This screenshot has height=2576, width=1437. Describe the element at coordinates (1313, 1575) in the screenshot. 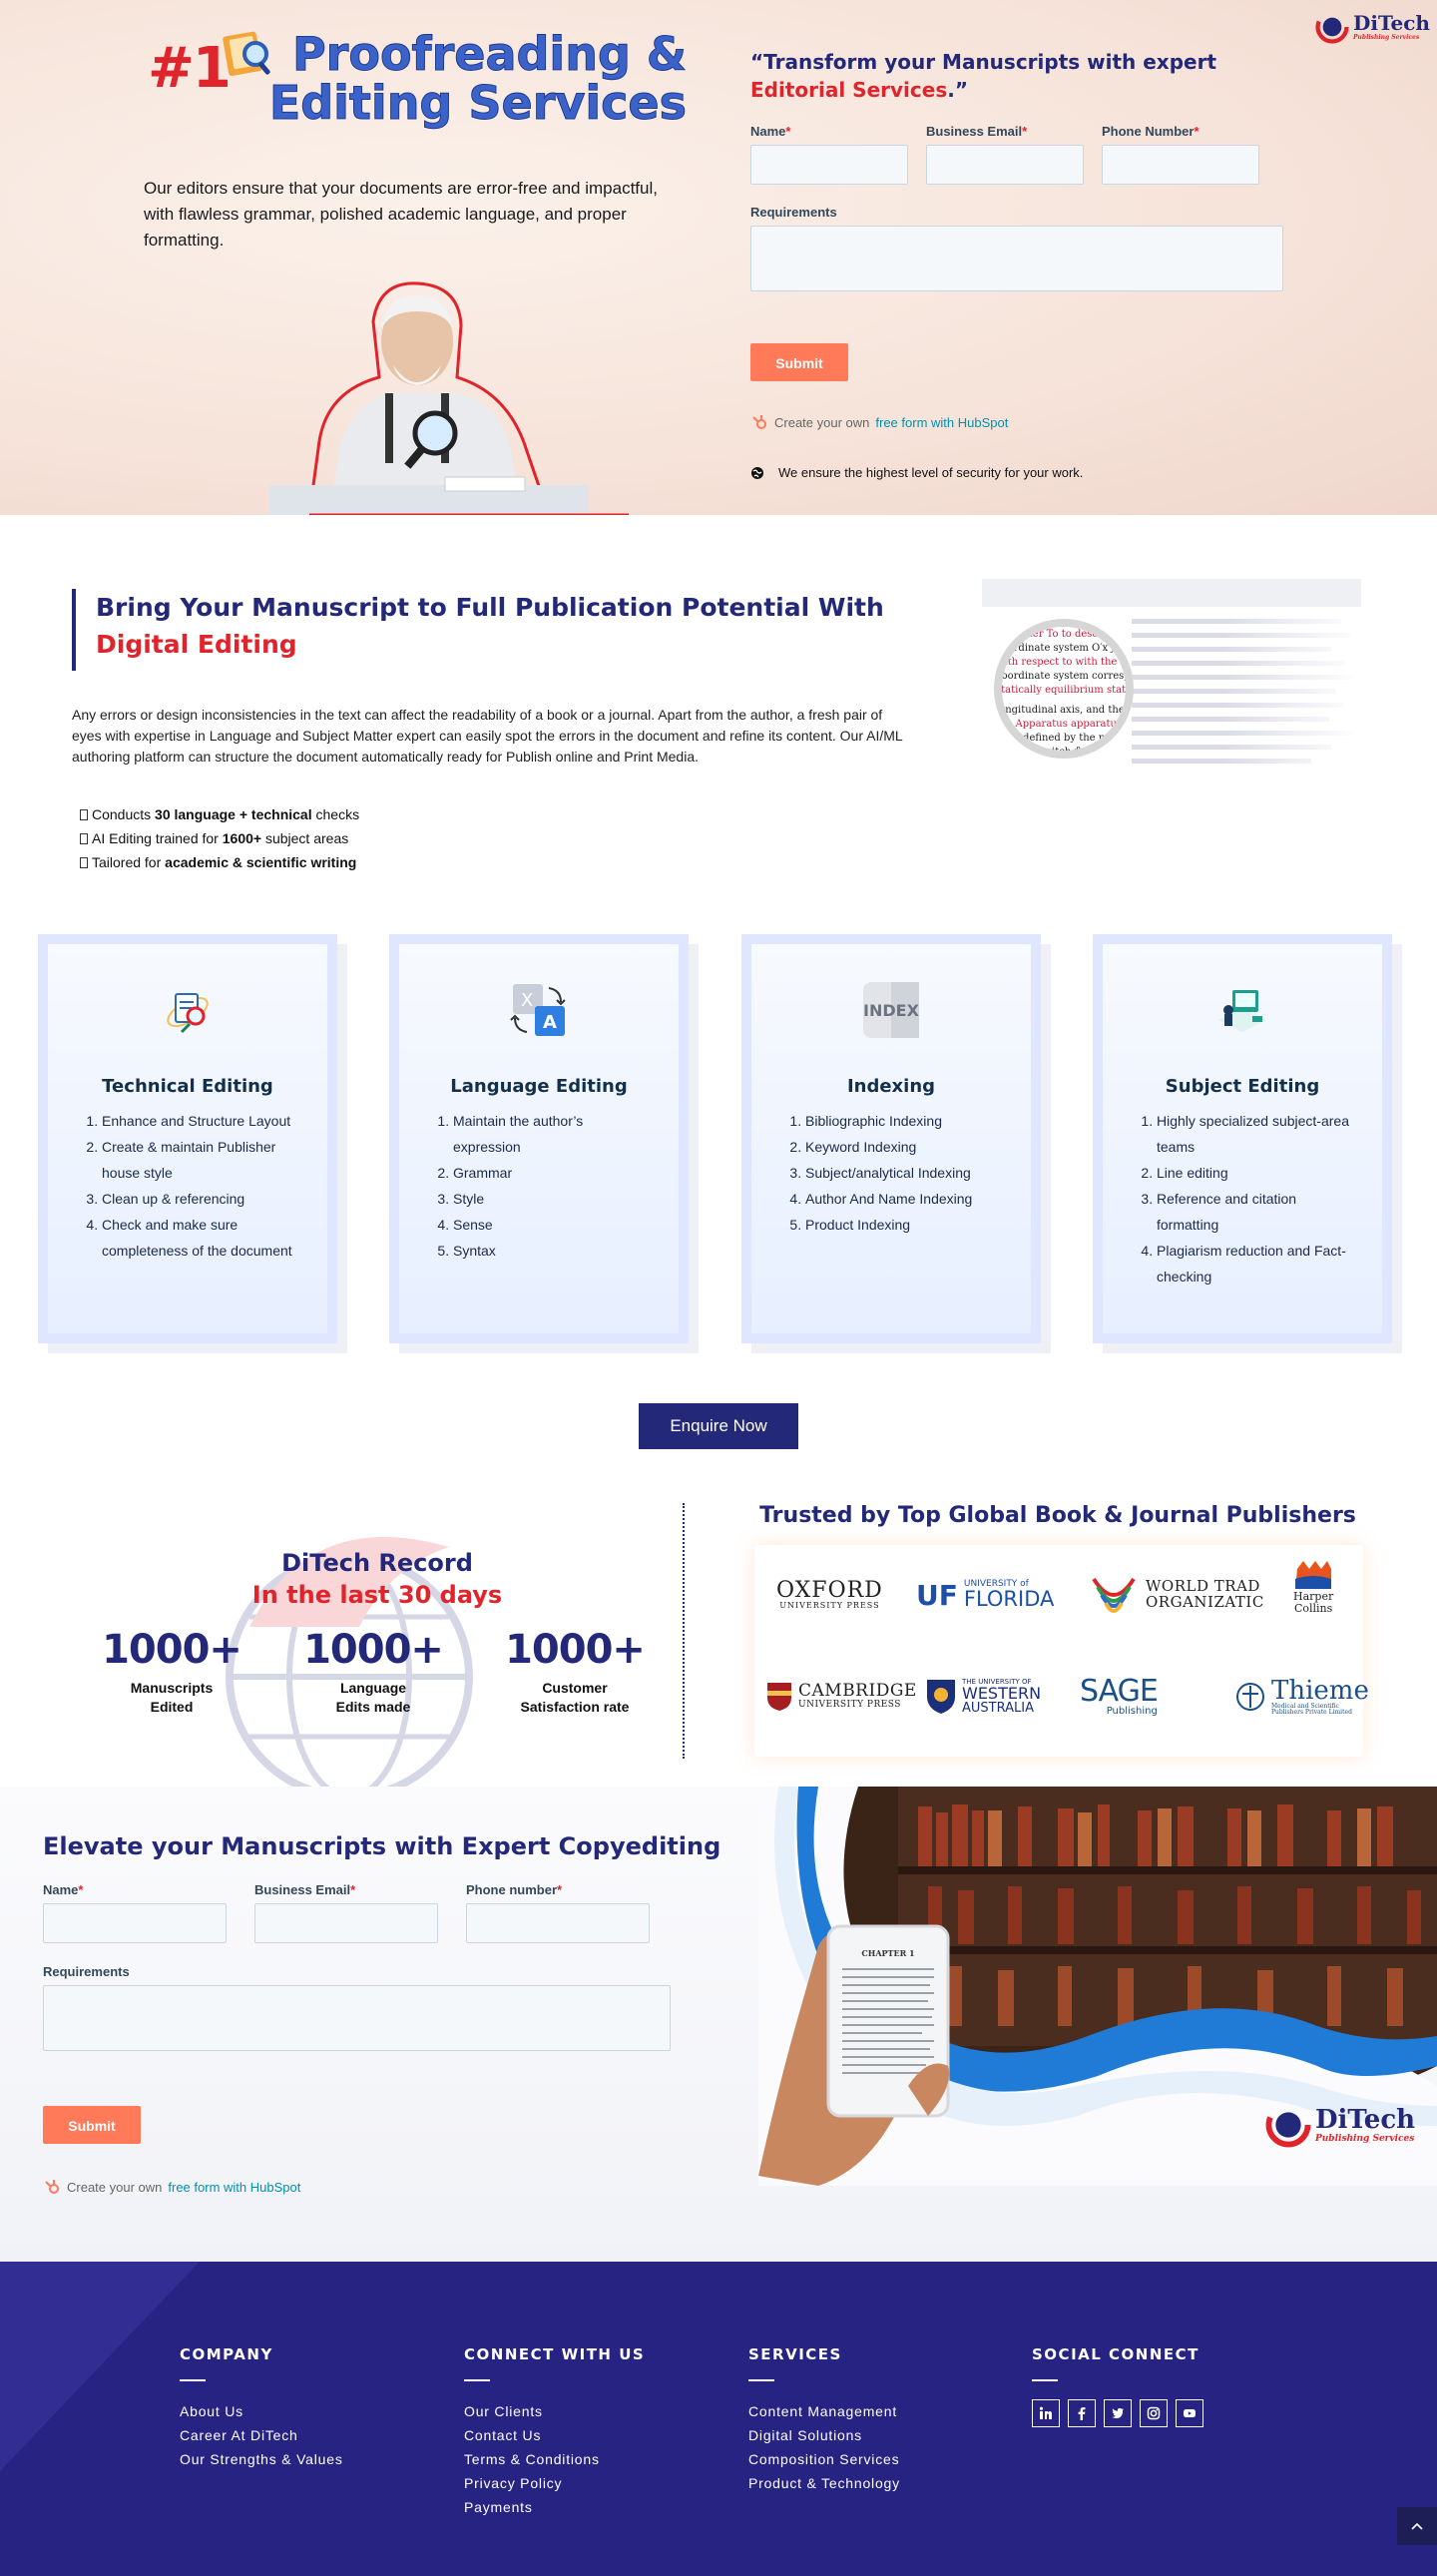

I see `harpercollins-flame-icon` at that location.